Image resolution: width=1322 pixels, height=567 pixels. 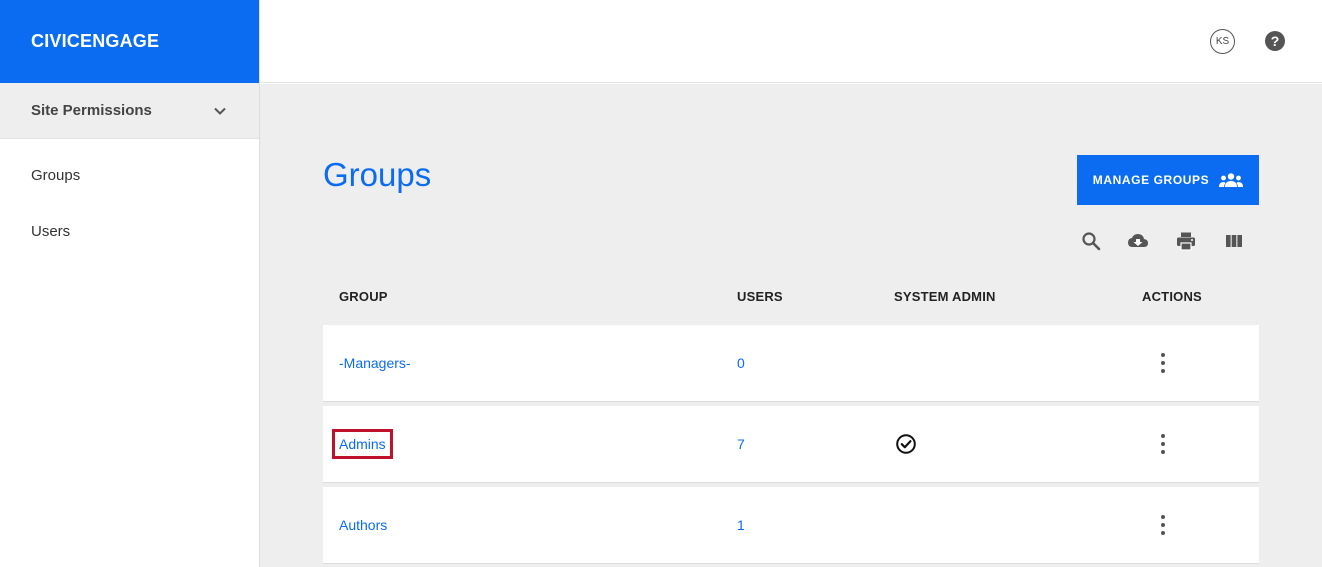 What do you see at coordinates (791, 41) in the screenshot?
I see `top-bar: KS ?` at bounding box center [791, 41].